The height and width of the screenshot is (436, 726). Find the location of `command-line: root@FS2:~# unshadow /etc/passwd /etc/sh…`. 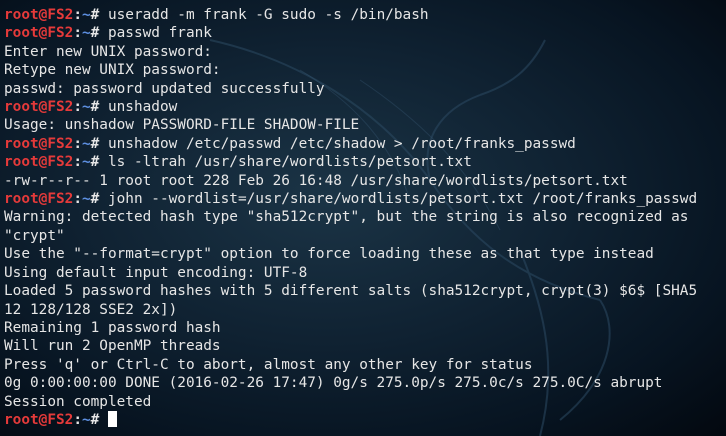

command-line: root@FS2:~# unshadow /etc/passwd /etc/sh… is located at coordinates (365, 144).